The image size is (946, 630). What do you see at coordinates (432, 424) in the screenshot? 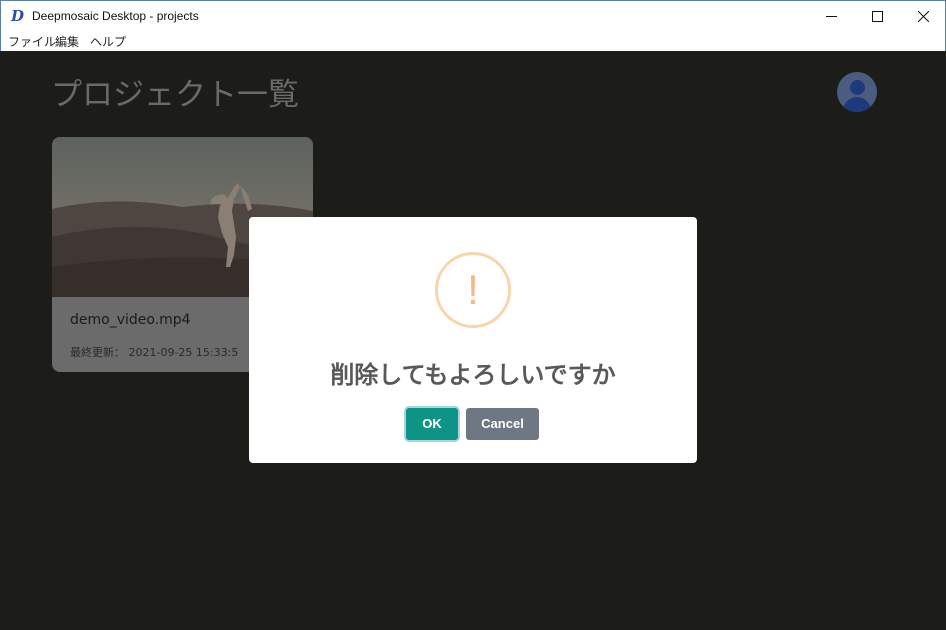
I see `ok-button: OK` at bounding box center [432, 424].